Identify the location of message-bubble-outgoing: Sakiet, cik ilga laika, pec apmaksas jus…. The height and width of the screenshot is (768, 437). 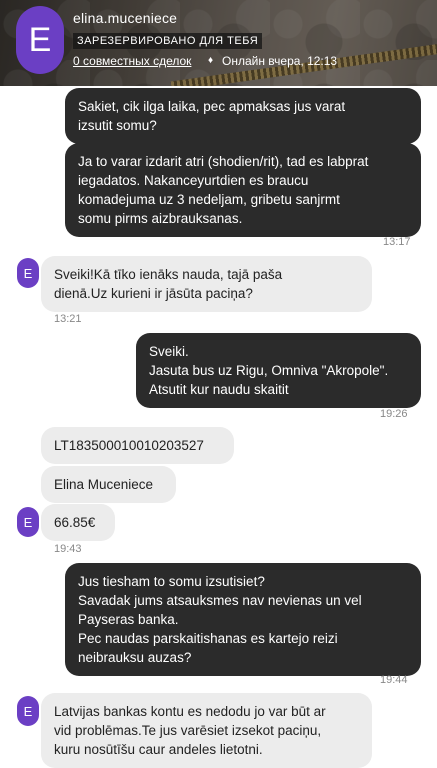
(243, 116).